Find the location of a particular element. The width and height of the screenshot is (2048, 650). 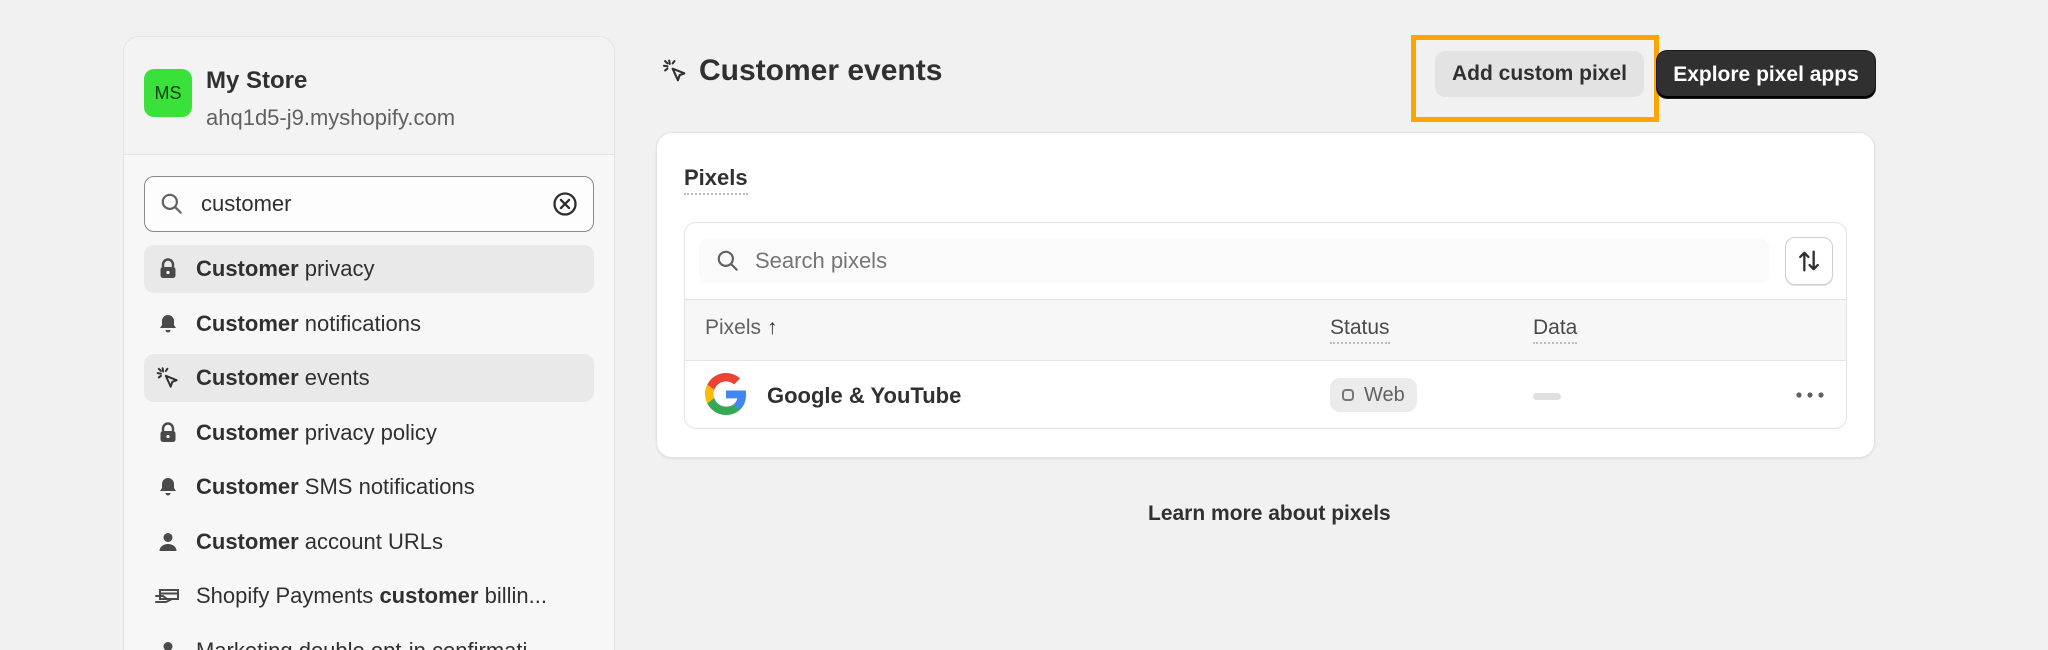

result-customer-notifications: Customer notifications is located at coordinates (369, 324).